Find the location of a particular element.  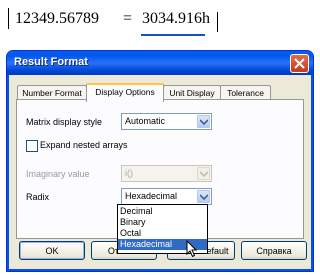

imaginary-value-select: i() is located at coordinates (166, 173).